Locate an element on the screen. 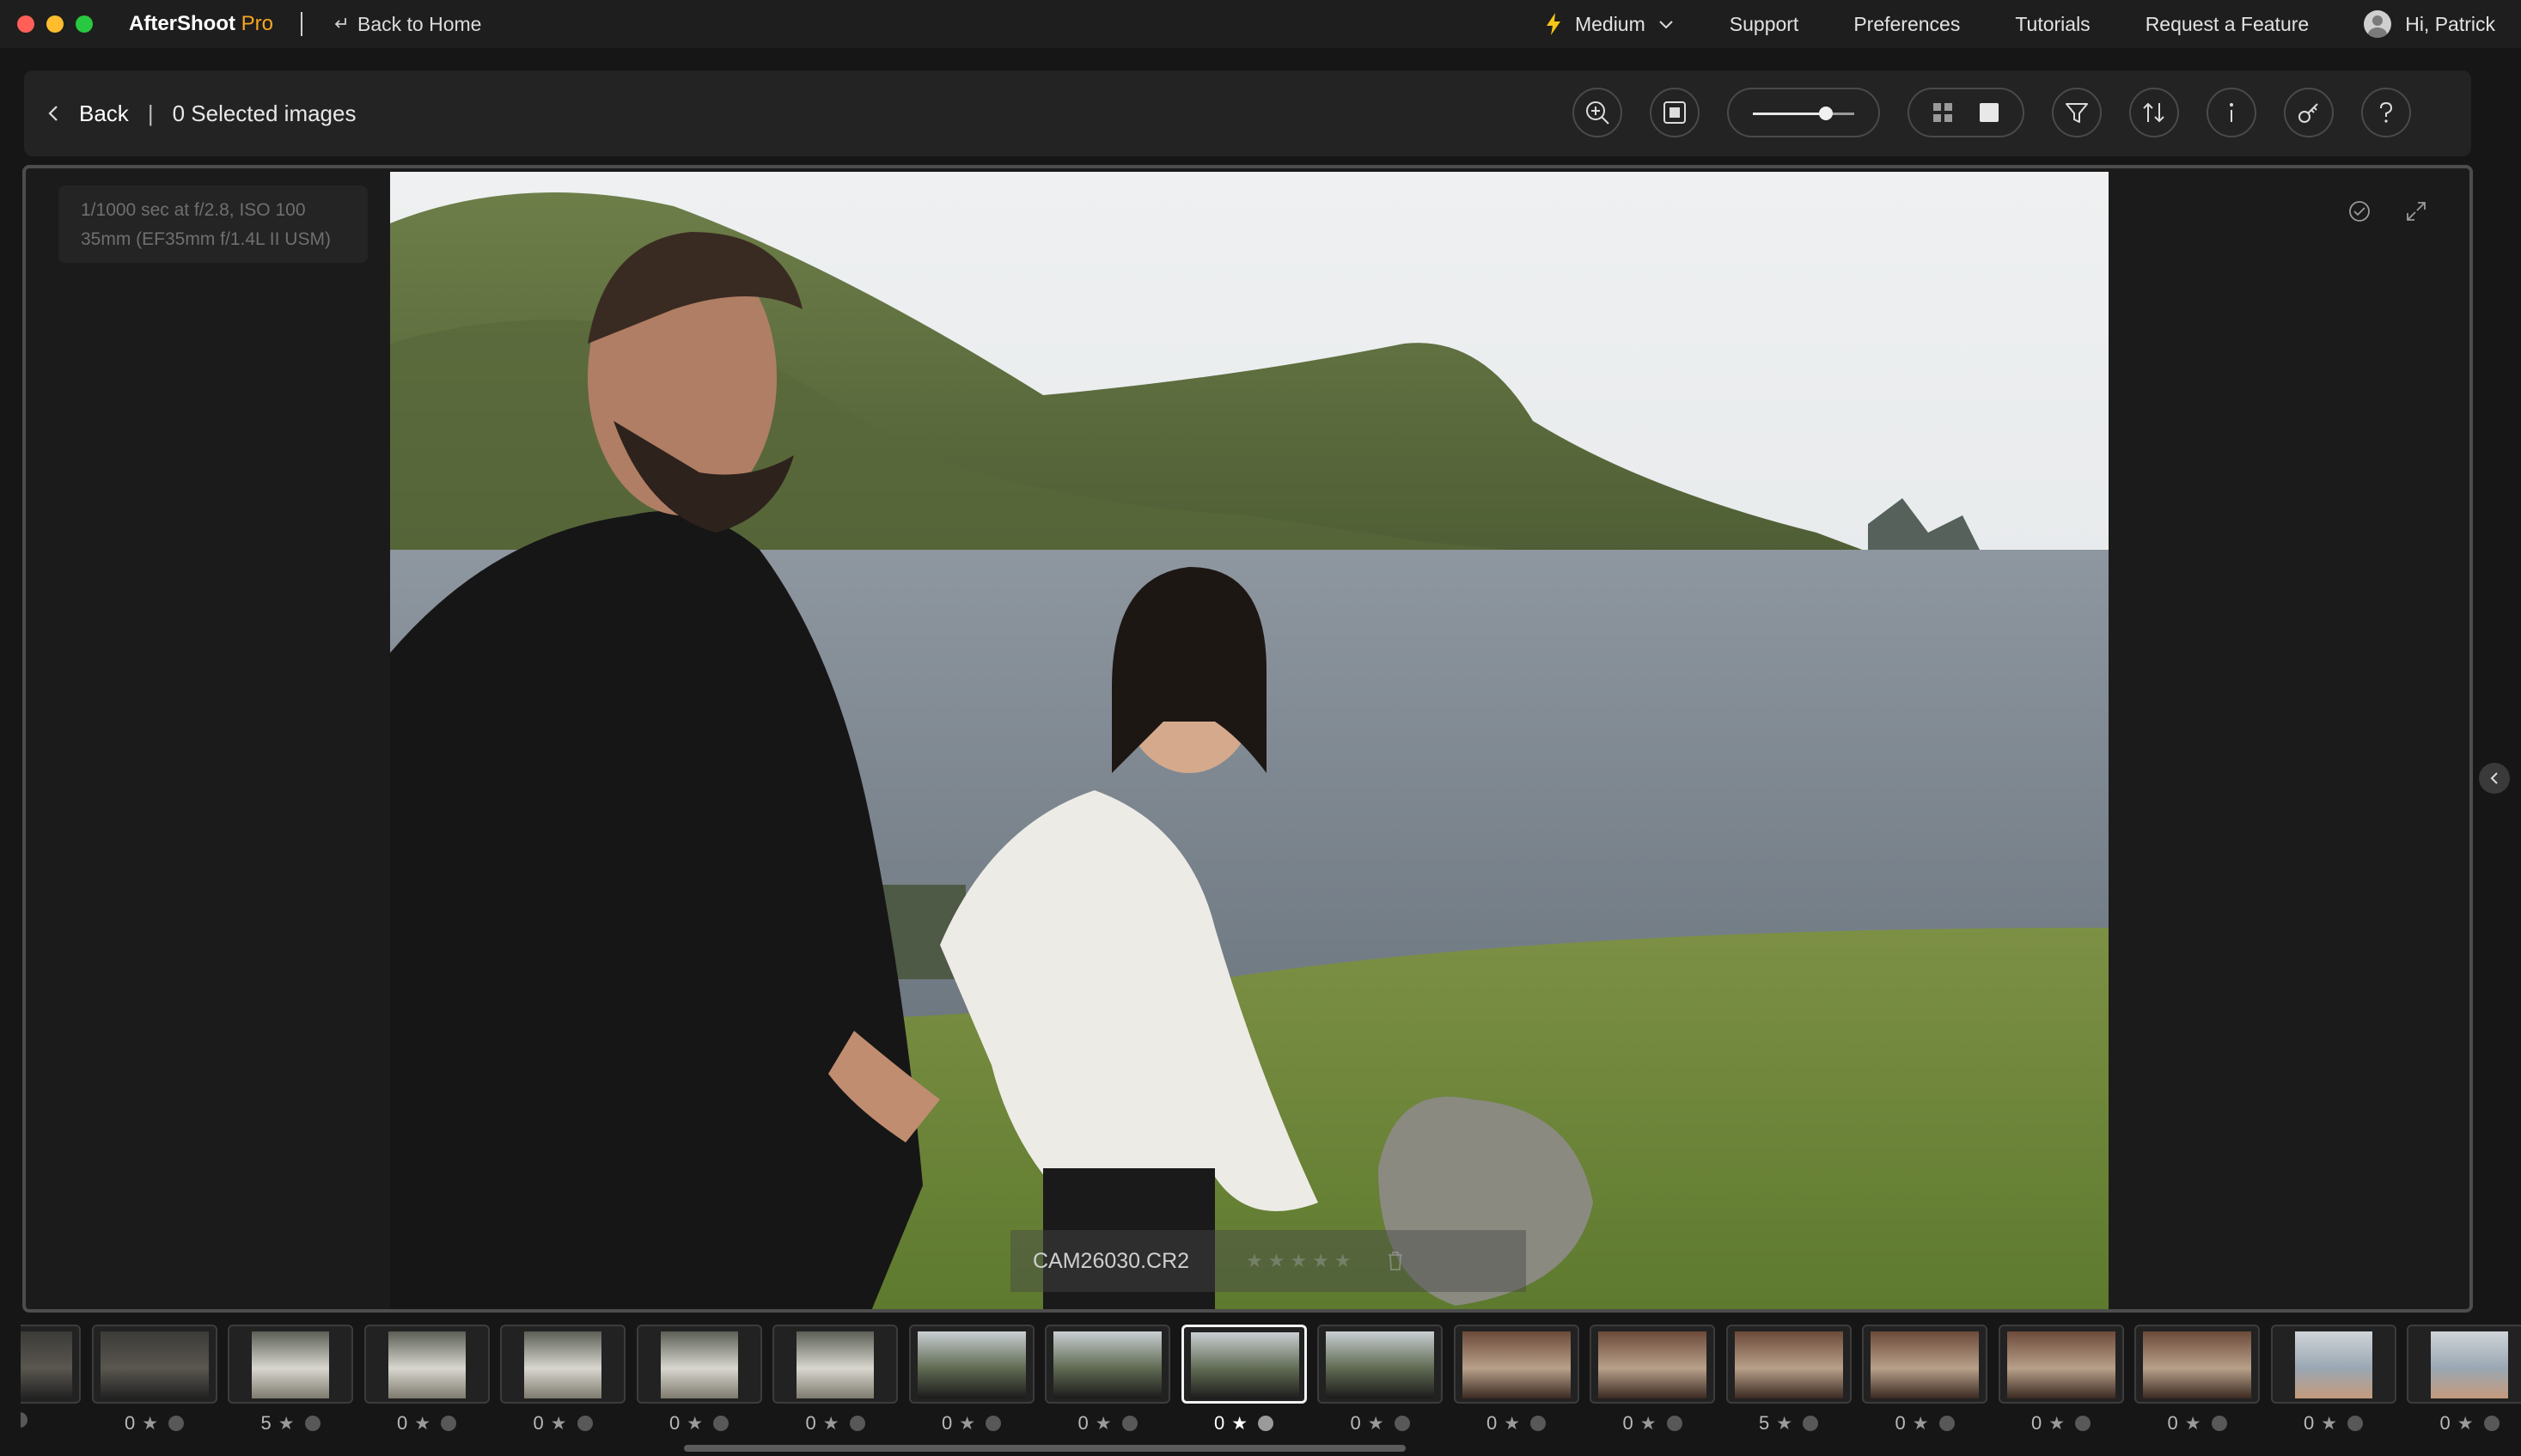  zoom-slider-fill is located at coordinates (1790, 114).